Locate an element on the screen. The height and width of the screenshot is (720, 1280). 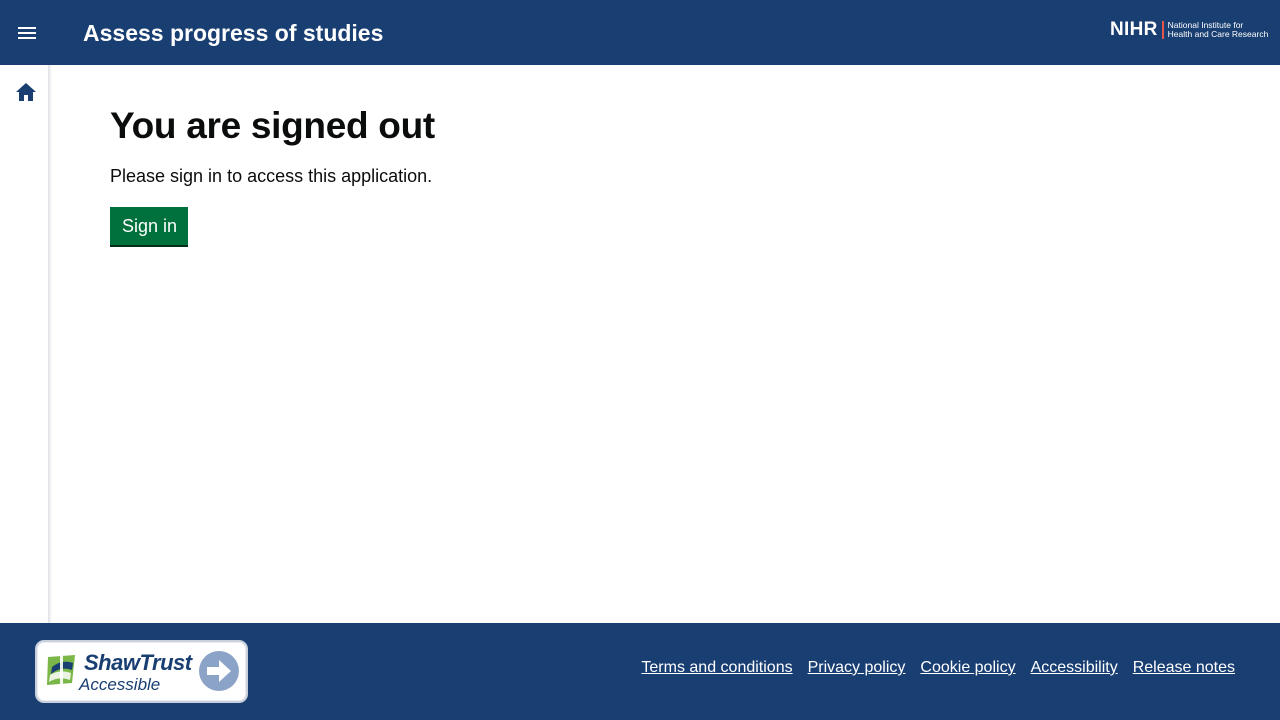
cookie-policy-link: Cookie policy is located at coordinates (967, 668).